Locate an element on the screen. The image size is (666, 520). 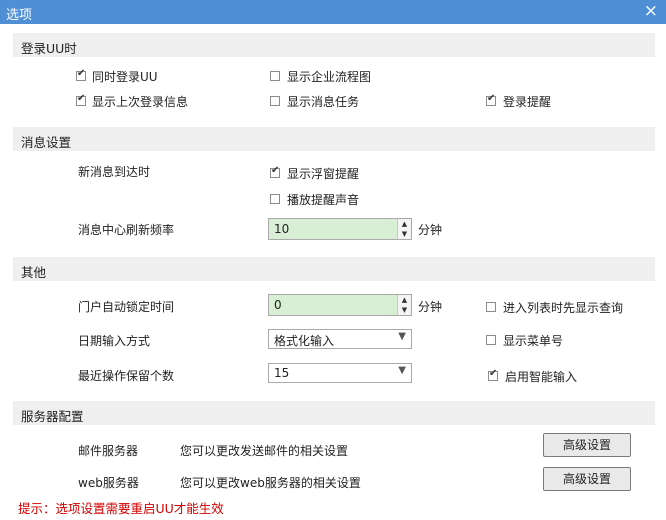
show-last-login-label: 显示上次登录信息 is located at coordinates (140, 102).